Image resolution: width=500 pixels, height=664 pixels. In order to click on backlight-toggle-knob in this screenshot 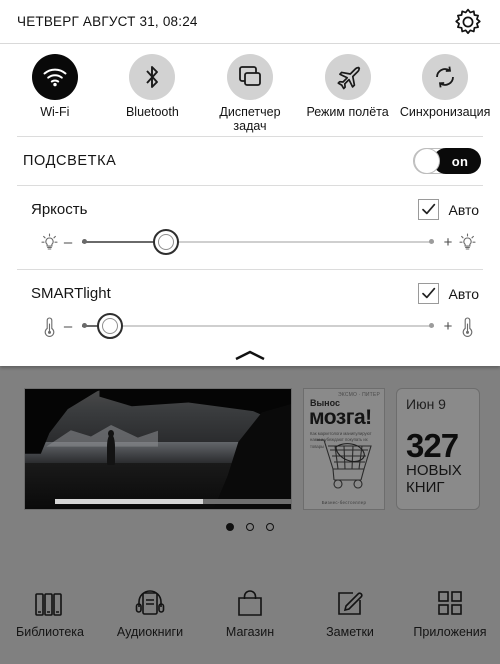, I will do `click(427, 161)`.